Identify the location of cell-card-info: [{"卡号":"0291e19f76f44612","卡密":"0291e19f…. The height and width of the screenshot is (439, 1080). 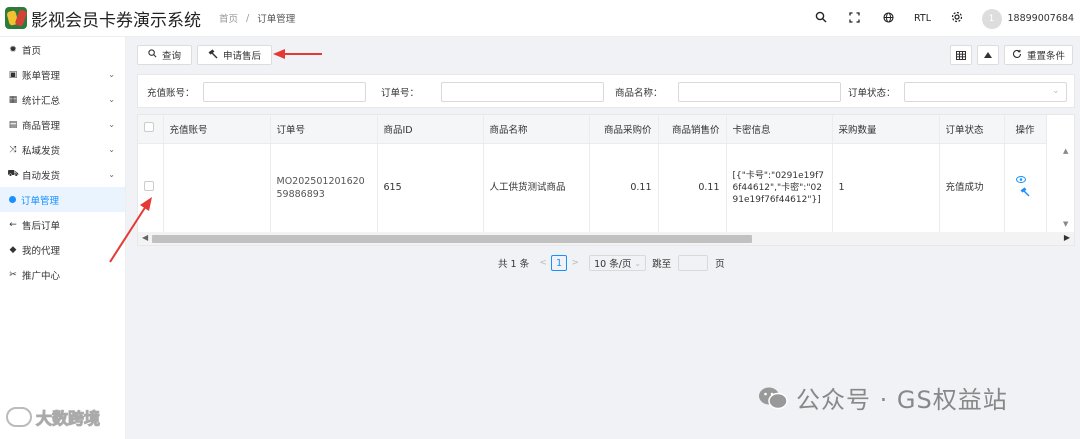
(779, 187).